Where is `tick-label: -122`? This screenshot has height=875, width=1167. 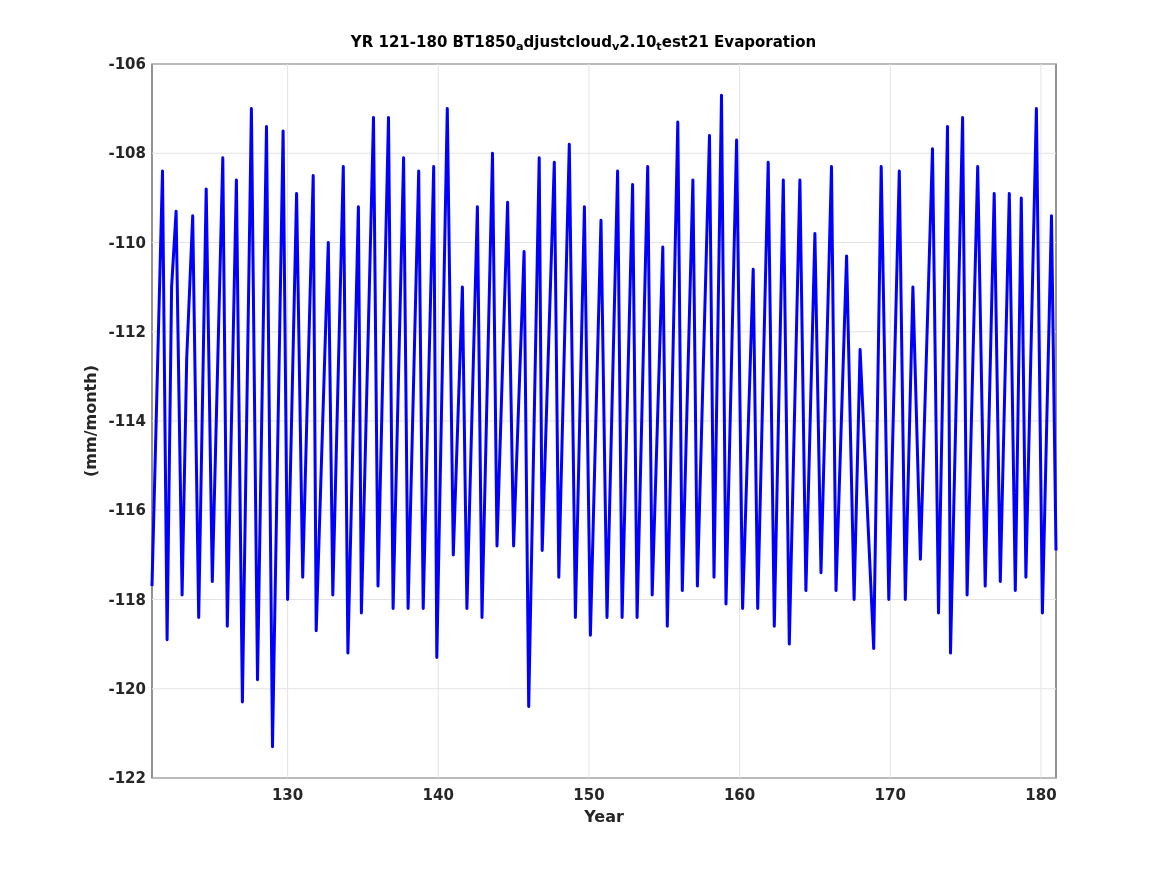
tick-label: -122 is located at coordinates (127, 778).